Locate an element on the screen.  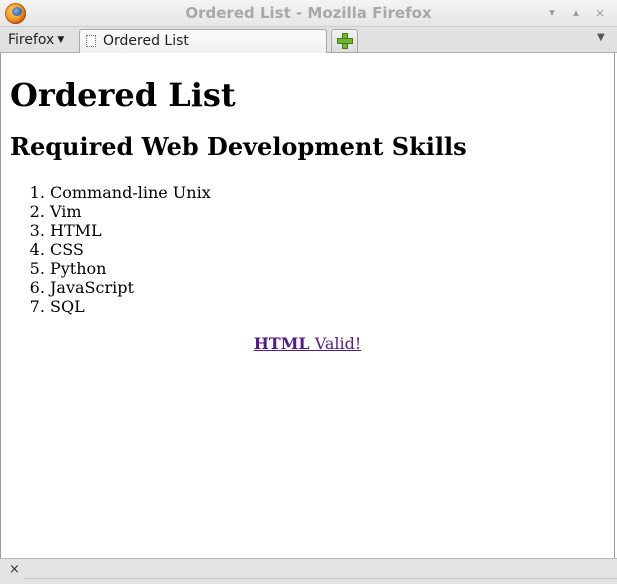
firefox-menu-button: Firefox ▼ is located at coordinates (35, 39).